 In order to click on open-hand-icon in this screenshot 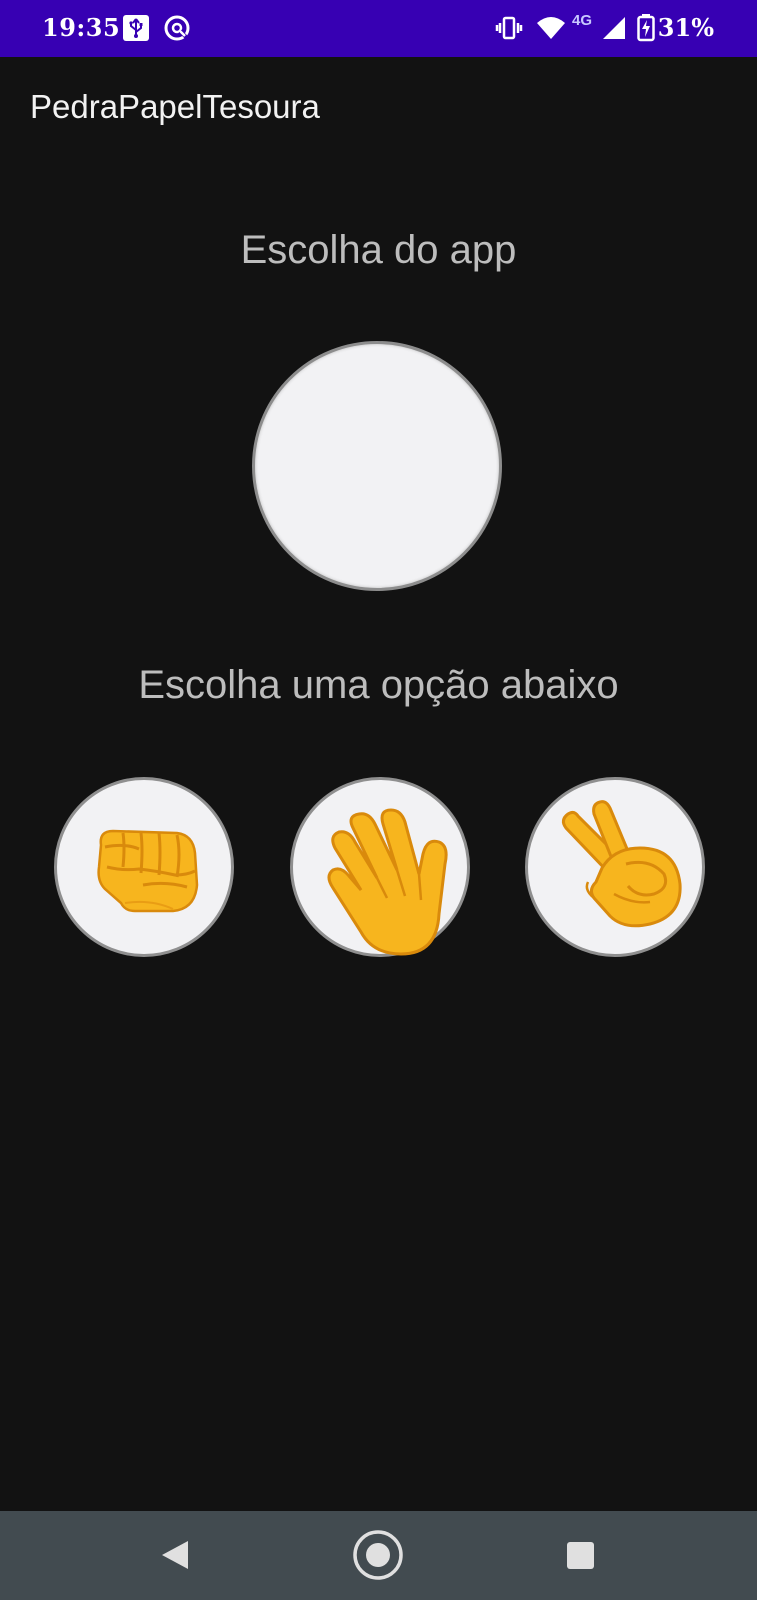, I will do `click(387, 882)`.